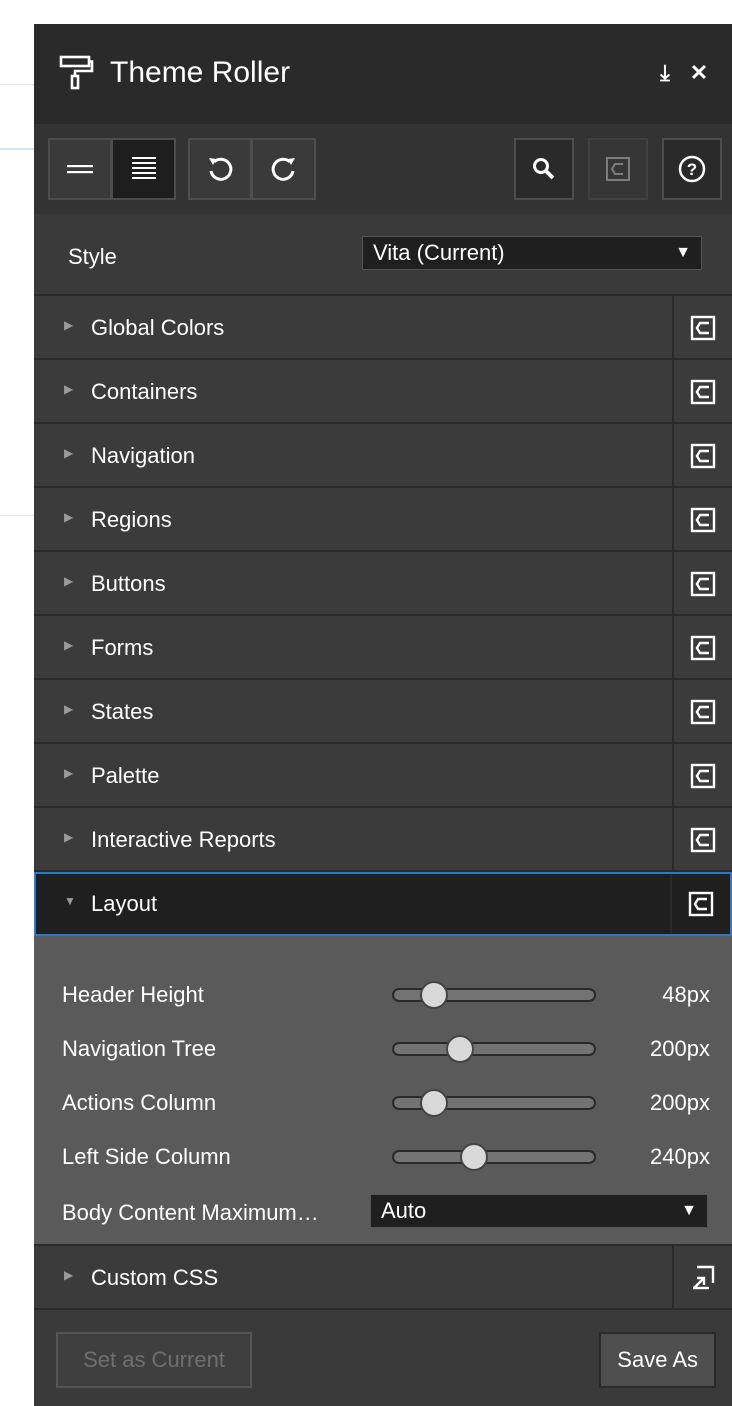  I want to click on history-group, so click(252, 169).